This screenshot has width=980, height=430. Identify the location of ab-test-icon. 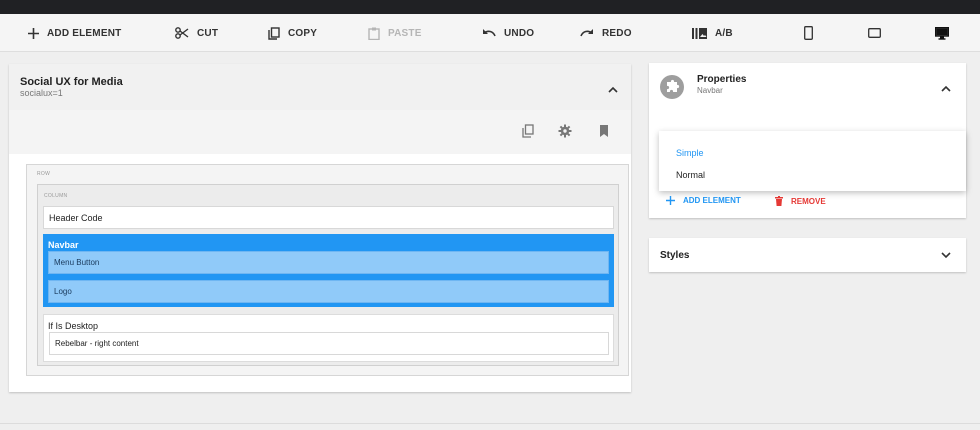
(699, 33).